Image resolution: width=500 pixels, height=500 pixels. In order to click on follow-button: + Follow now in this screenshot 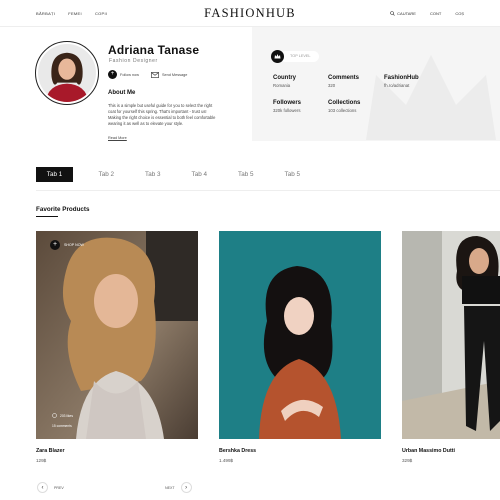, I will do `click(123, 74)`.